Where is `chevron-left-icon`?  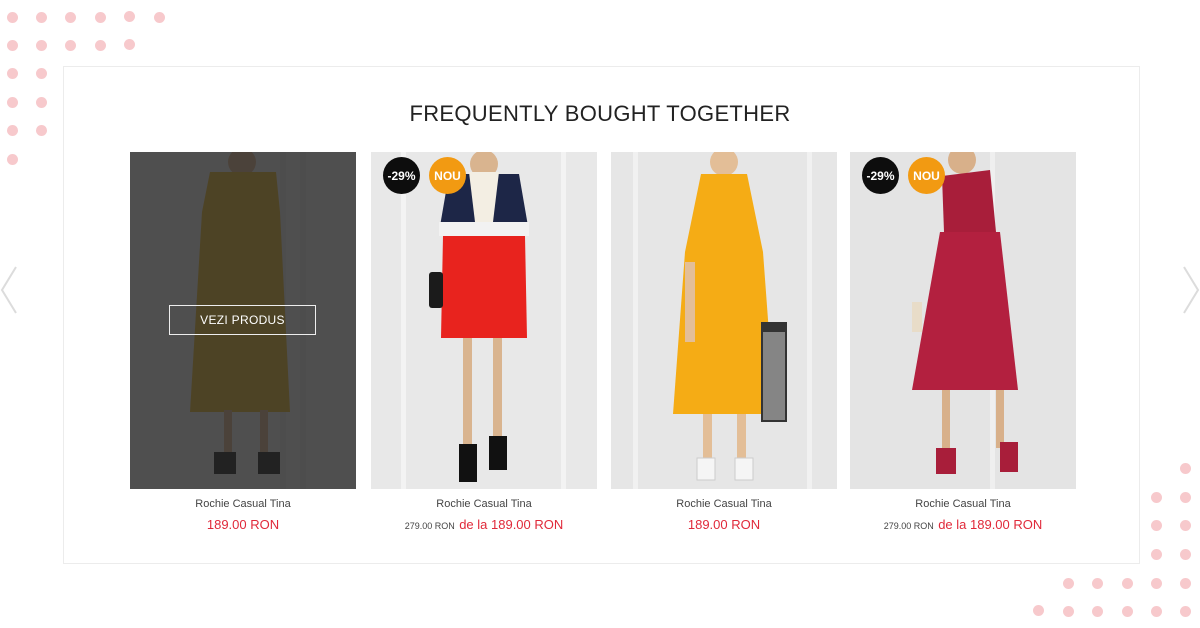
chevron-left-icon is located at coordinates (9, 290).